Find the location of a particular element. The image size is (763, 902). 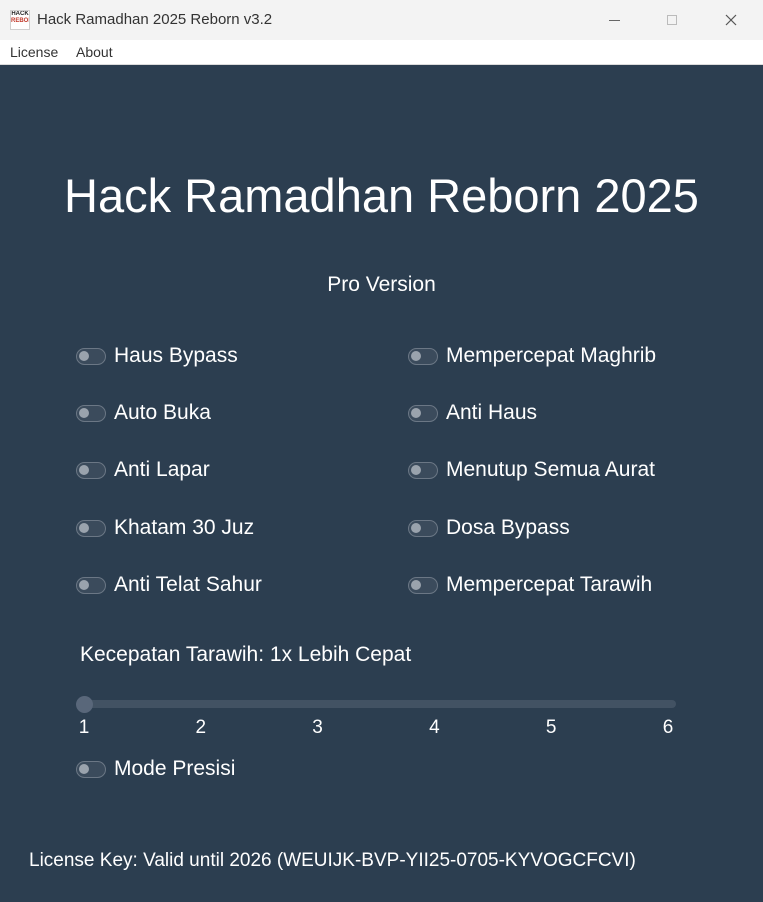

slider-tick-label: 4 is located at coordinates (434, 727).